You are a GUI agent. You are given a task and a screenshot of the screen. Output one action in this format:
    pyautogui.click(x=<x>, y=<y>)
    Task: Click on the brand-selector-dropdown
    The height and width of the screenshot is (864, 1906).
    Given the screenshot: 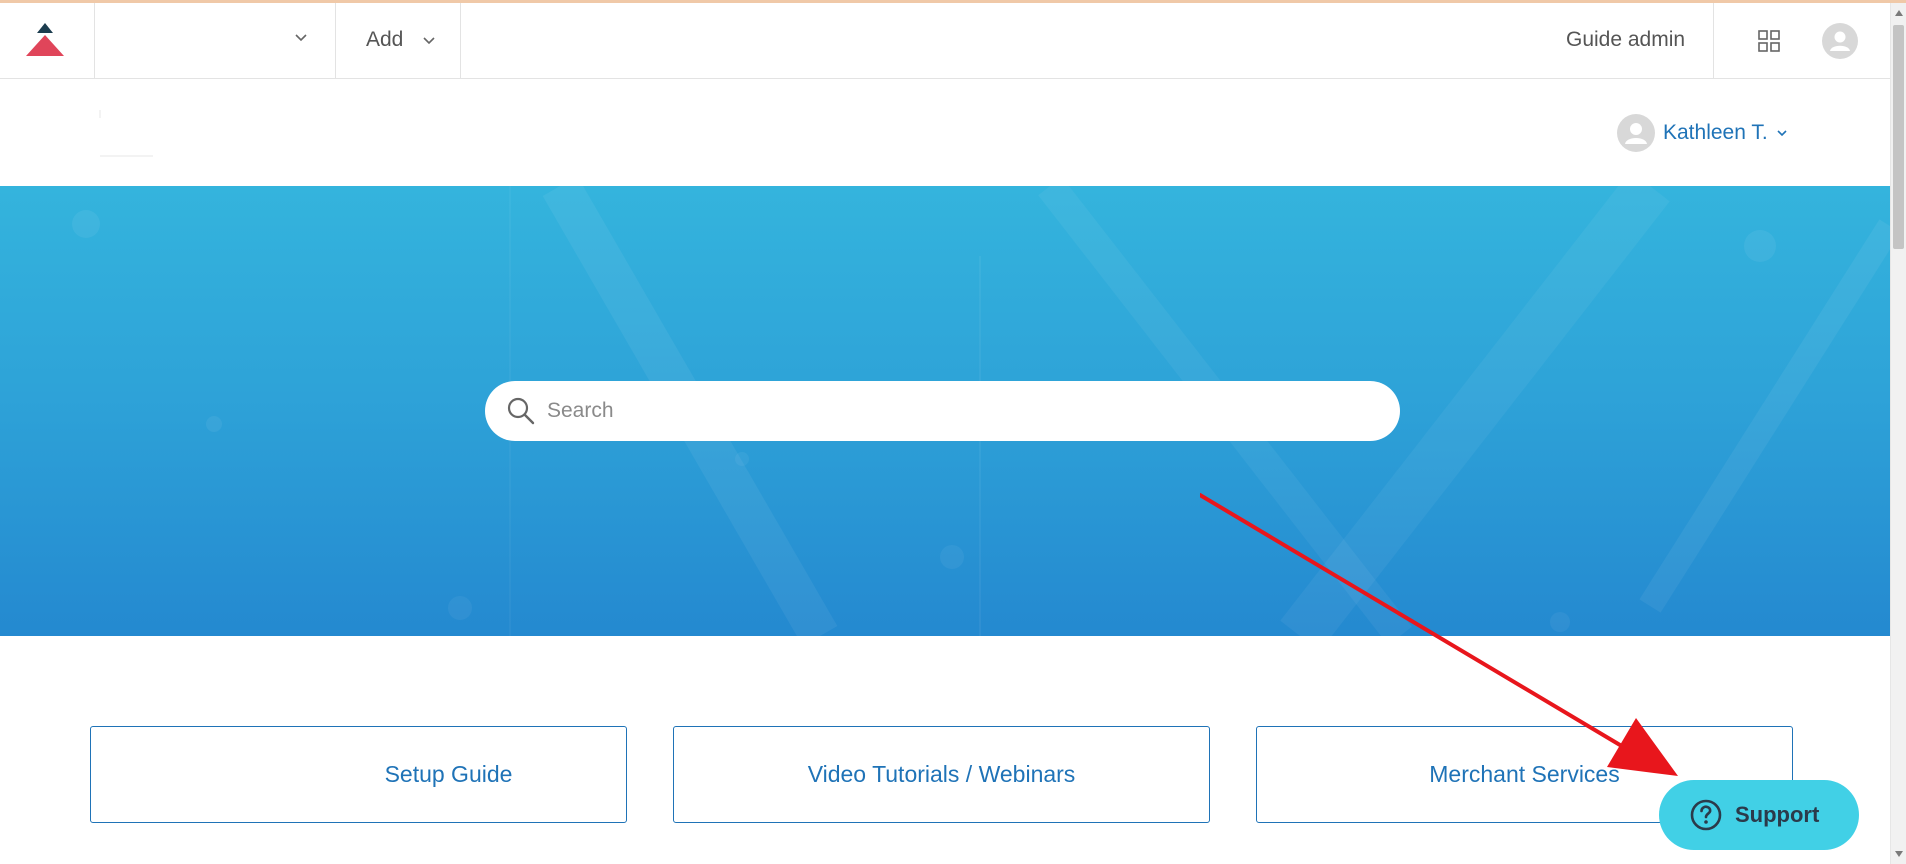 What is the action you would take?
    pyautogui.click(x=215, y=40)
    